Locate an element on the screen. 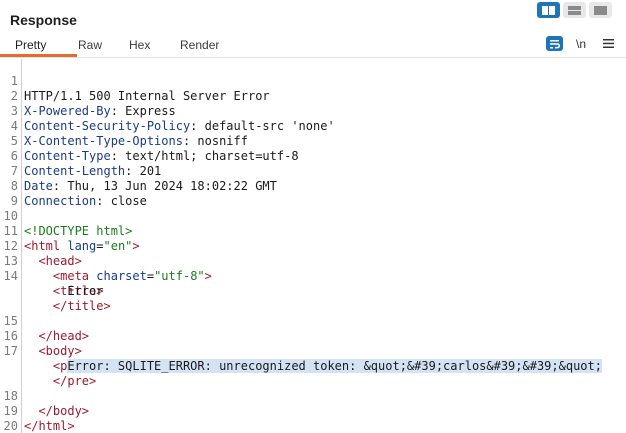 The height and width of the screenshot is (433, 626). charset-value: "utf-8" is located at coordinates (179, 276).